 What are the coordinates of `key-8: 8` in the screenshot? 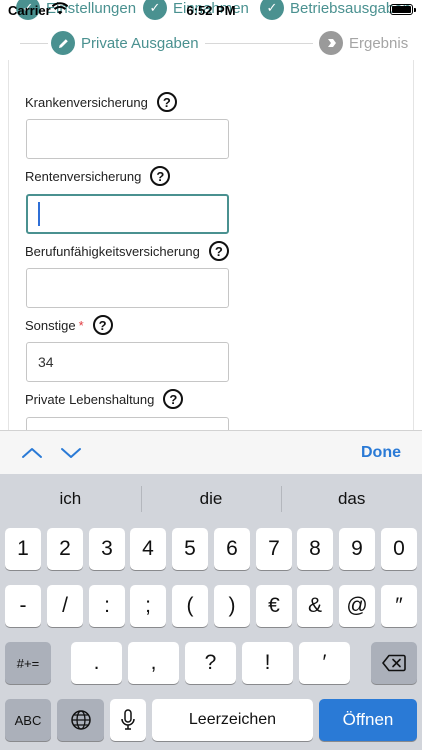 It's located at (315, 549).